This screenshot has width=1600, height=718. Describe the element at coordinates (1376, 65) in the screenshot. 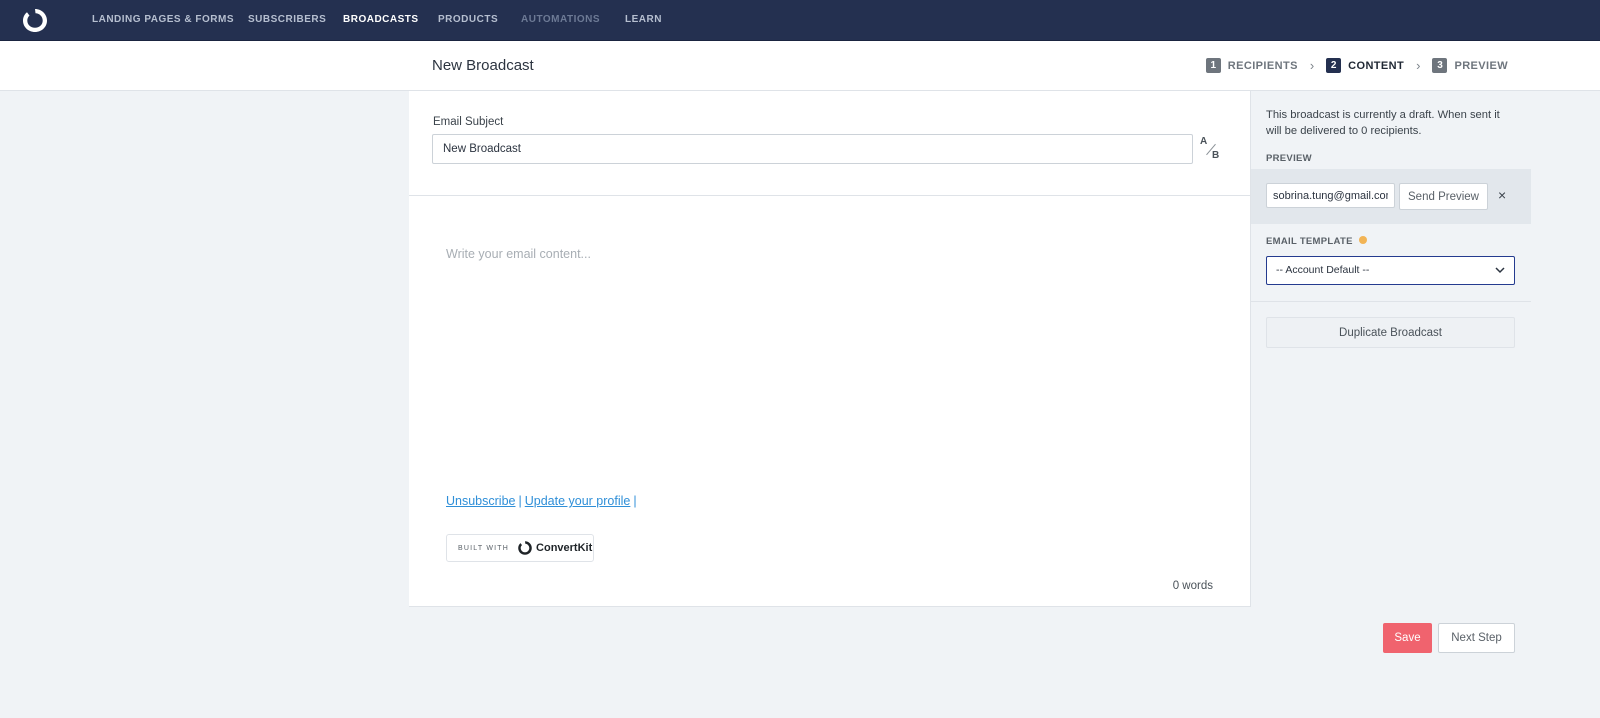

I see `step-label: CONTENT` at that location.